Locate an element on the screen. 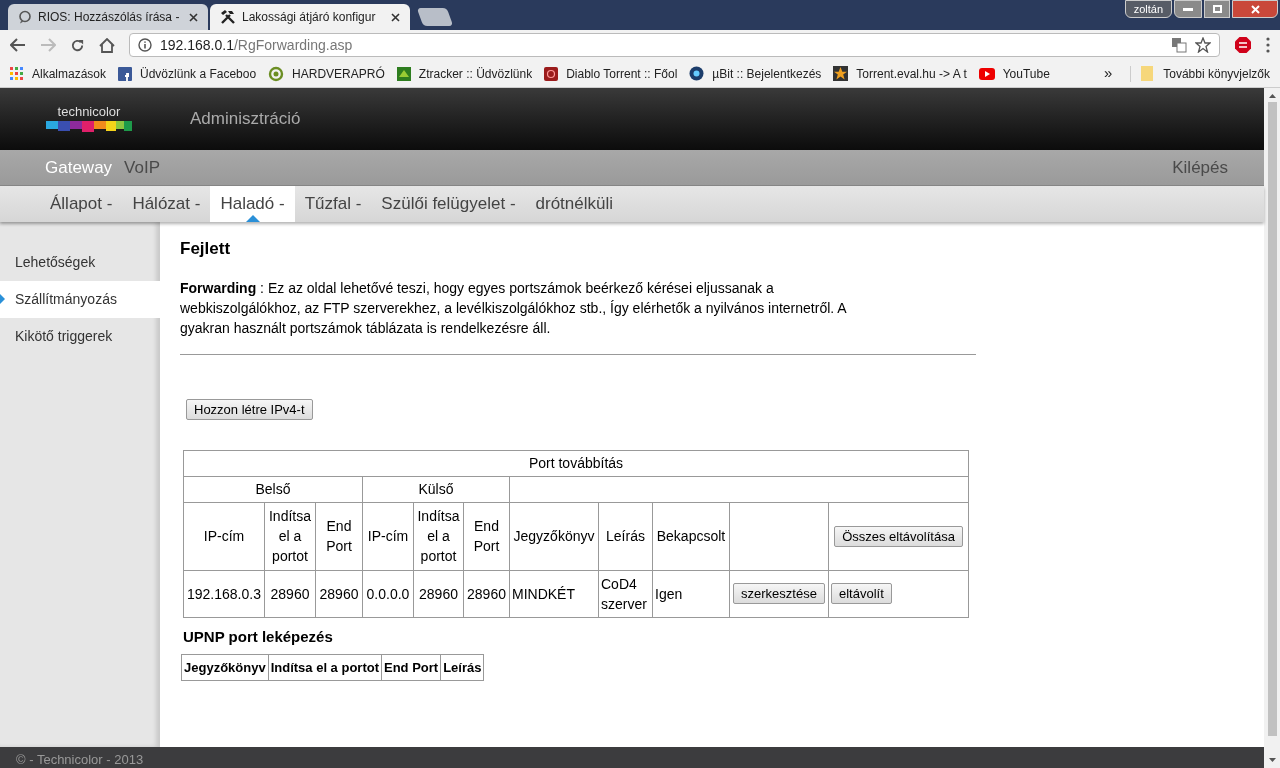  back-arrow-icon is located at coordinates (18, 45).